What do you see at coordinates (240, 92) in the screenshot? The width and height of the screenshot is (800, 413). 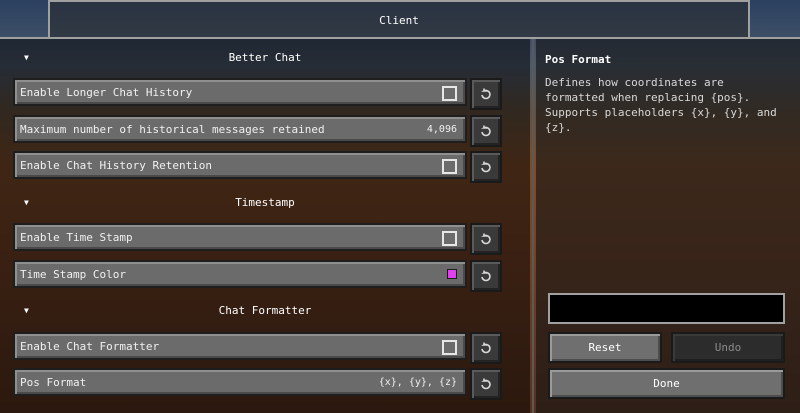 I see `option-row-enable-longer-chat-history: Enable Longer Chat History` at bounding box center [240, 92].